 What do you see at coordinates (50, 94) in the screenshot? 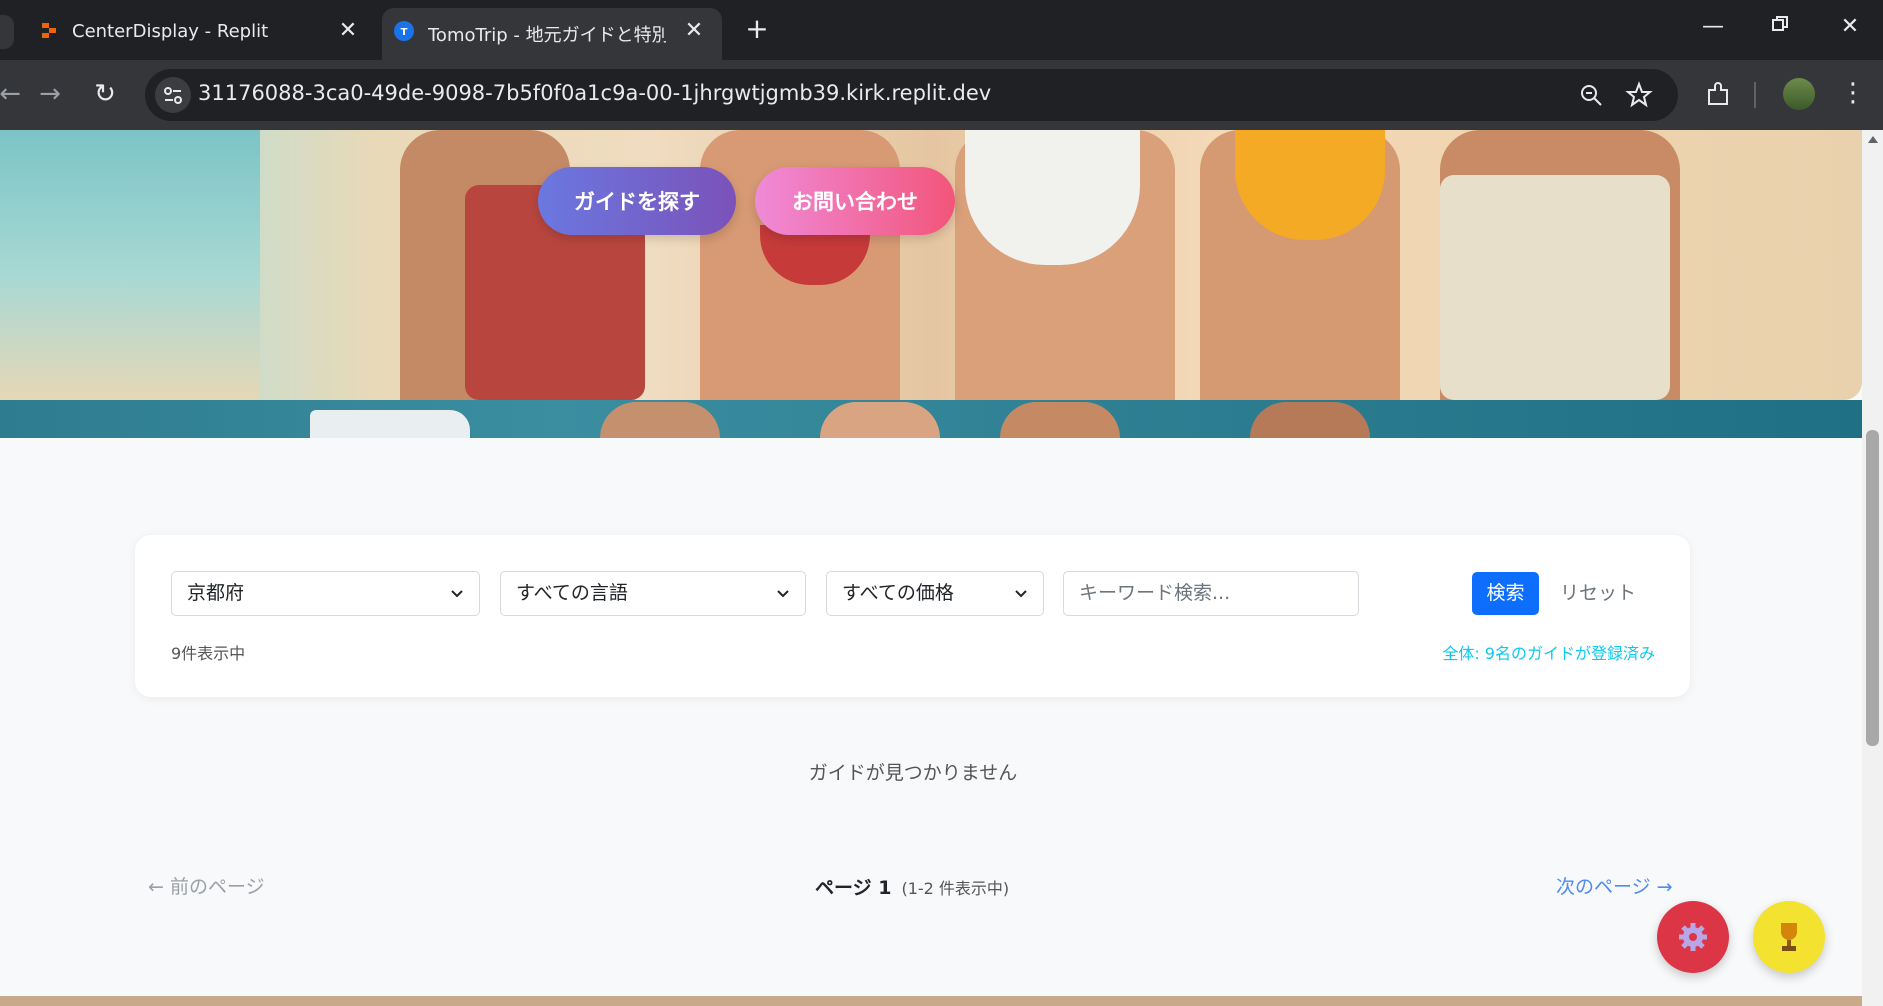
I see `forward-icon: →` at bounding box center [50, 94].